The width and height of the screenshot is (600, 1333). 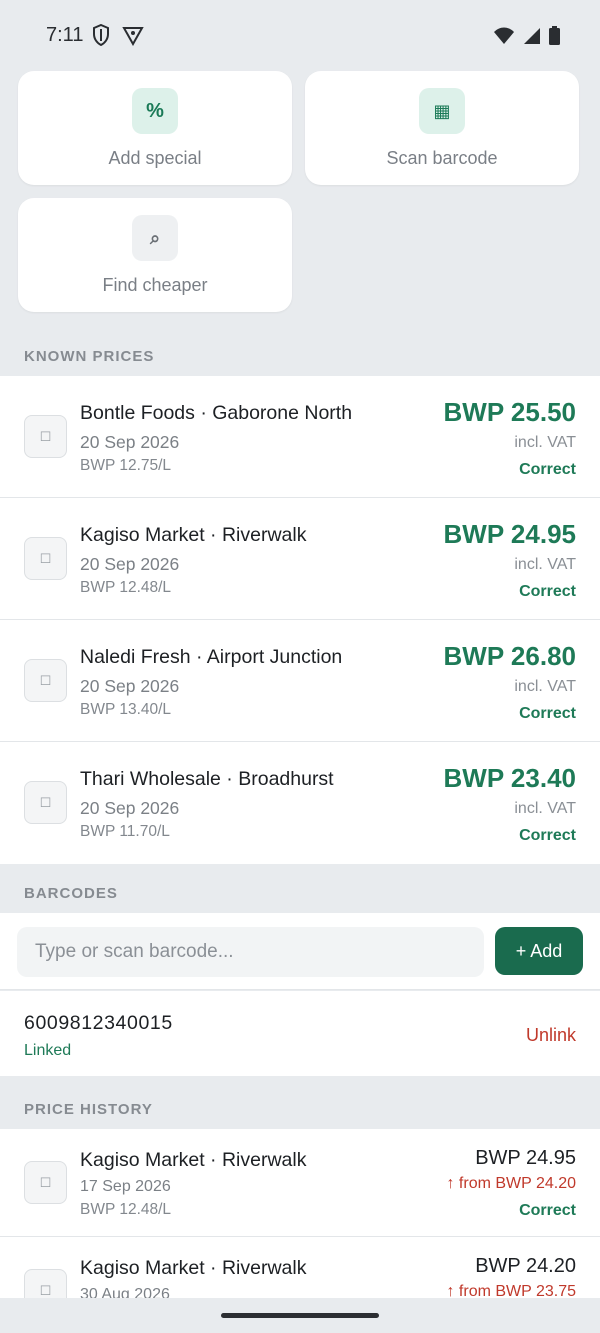 What do you see at coordinates (125, 831) in the screenshot?
I see `unit-price: BWP 11.70/L` at bounding box center [125, 831].